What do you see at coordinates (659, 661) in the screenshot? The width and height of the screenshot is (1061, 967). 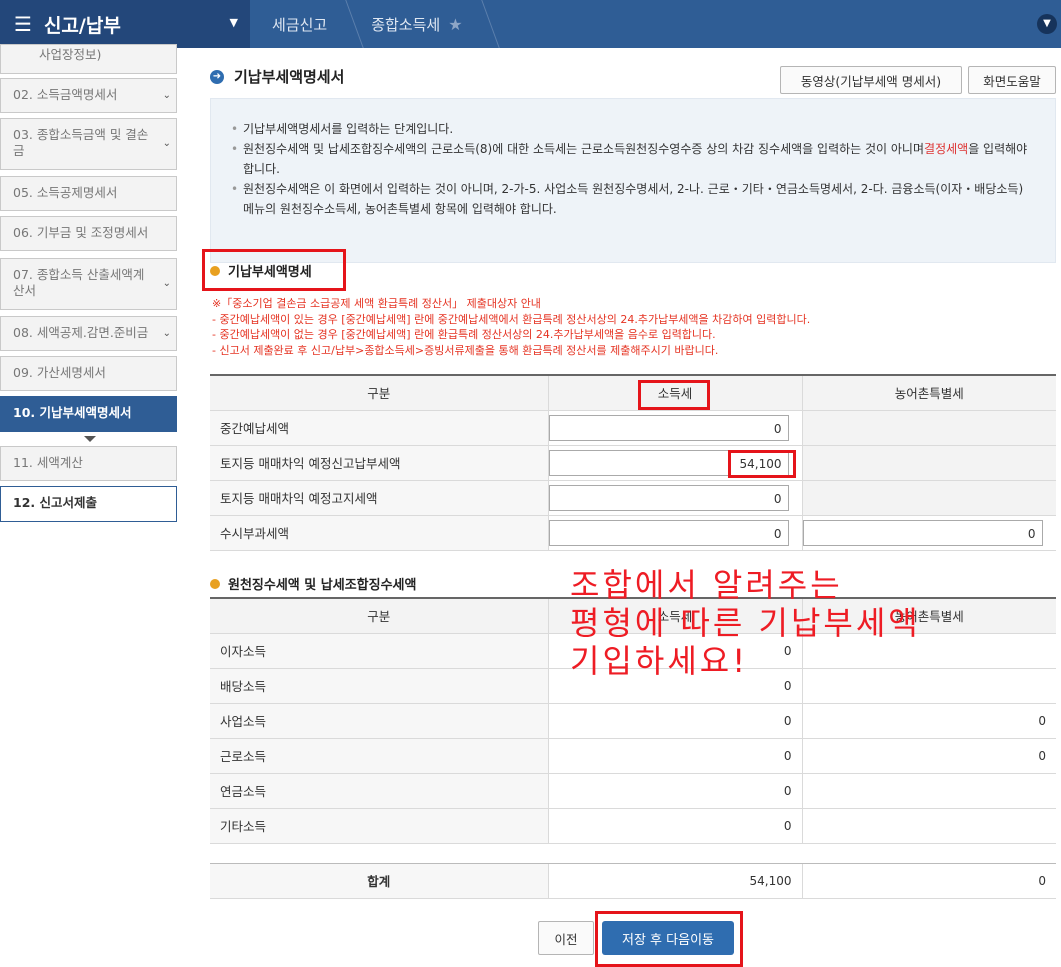 I see `annotation-line: 기입하세요!` at bounding box center [659, 661].